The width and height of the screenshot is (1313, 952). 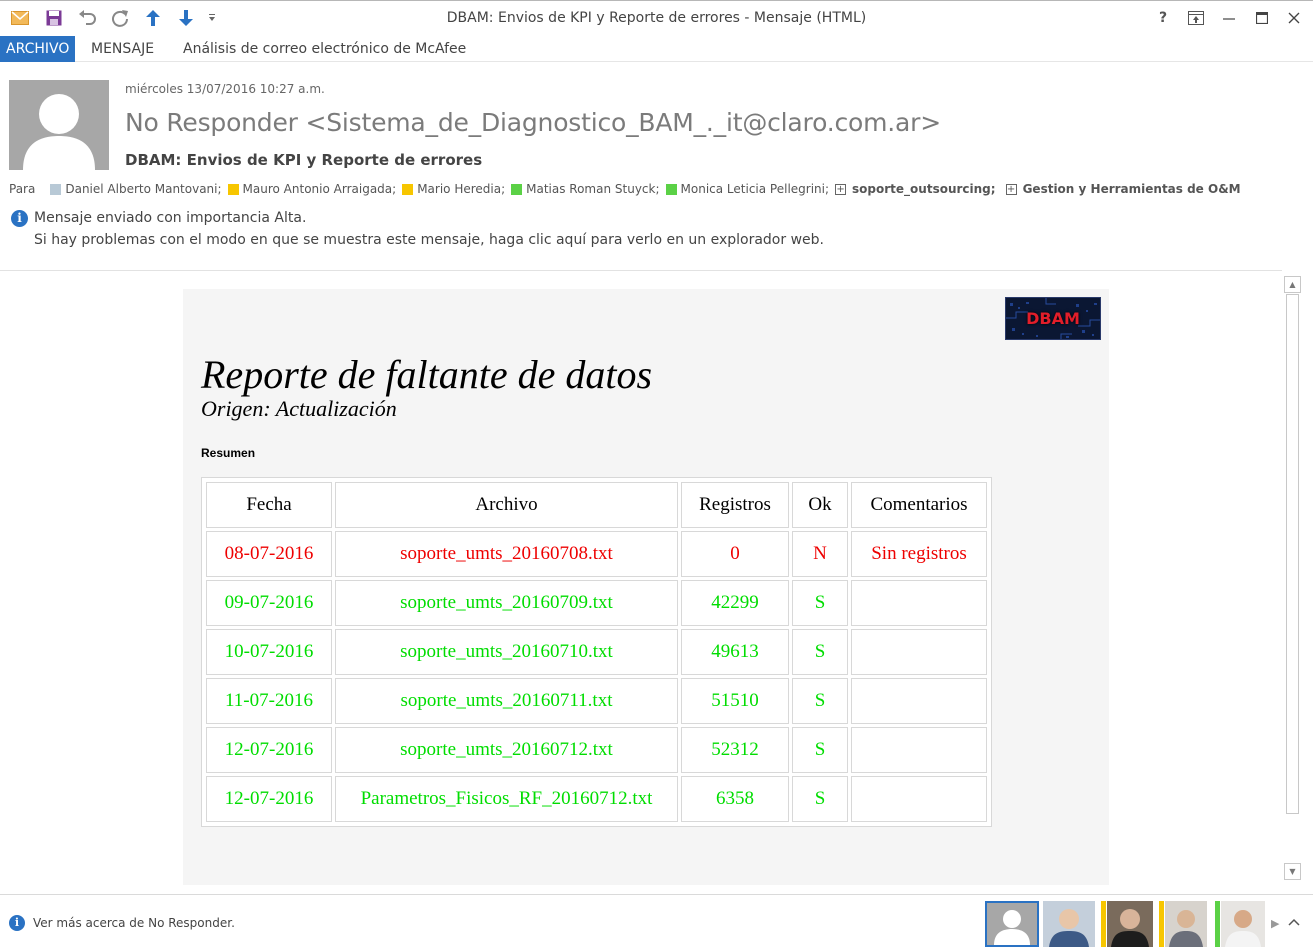 I want to click on message-subject: DBAM: Envios de KPI y Reporte de errores, so click(x=304, y=160).